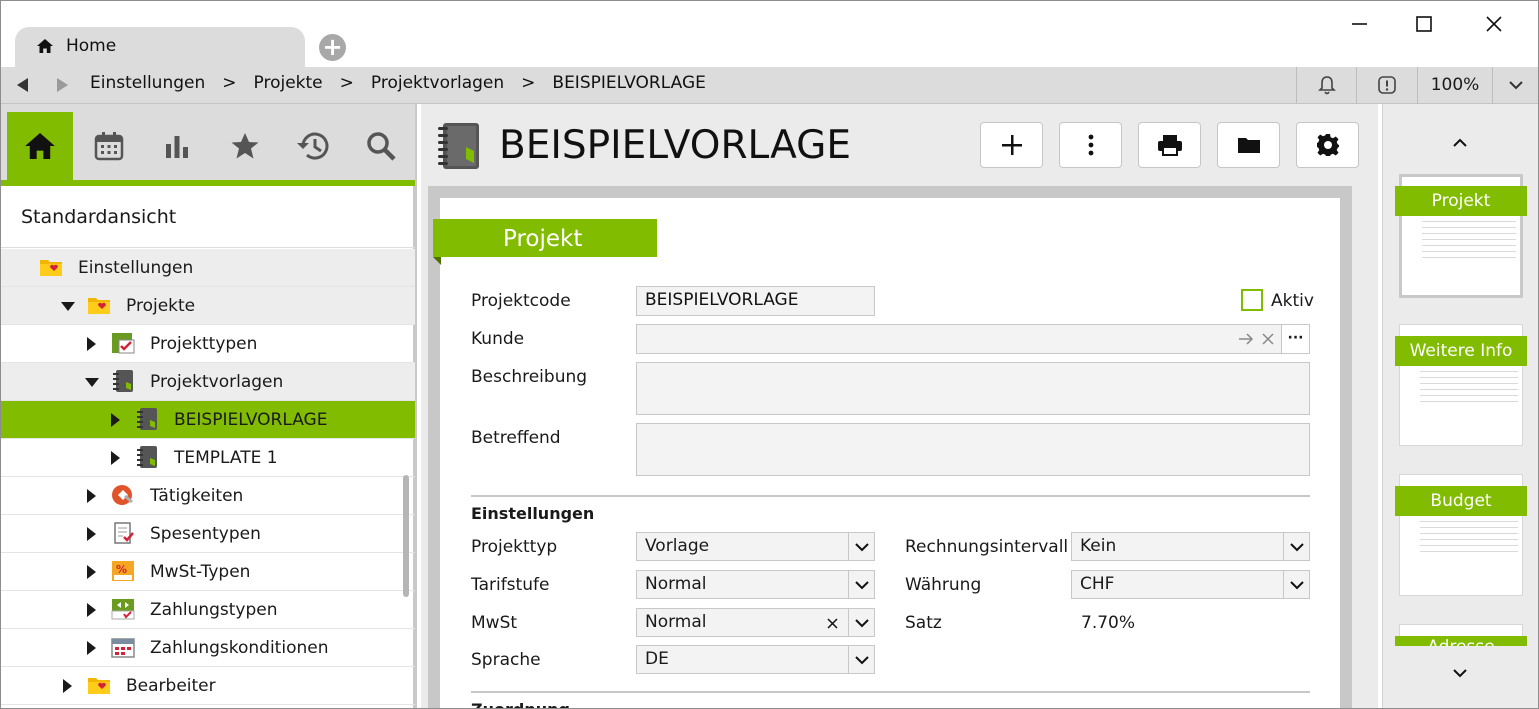 The image size is (1539, 709). Describe the element at coordinates (1098, 546) in the screenshot. I see `rechnungsintervall-value: Kein` at that location.